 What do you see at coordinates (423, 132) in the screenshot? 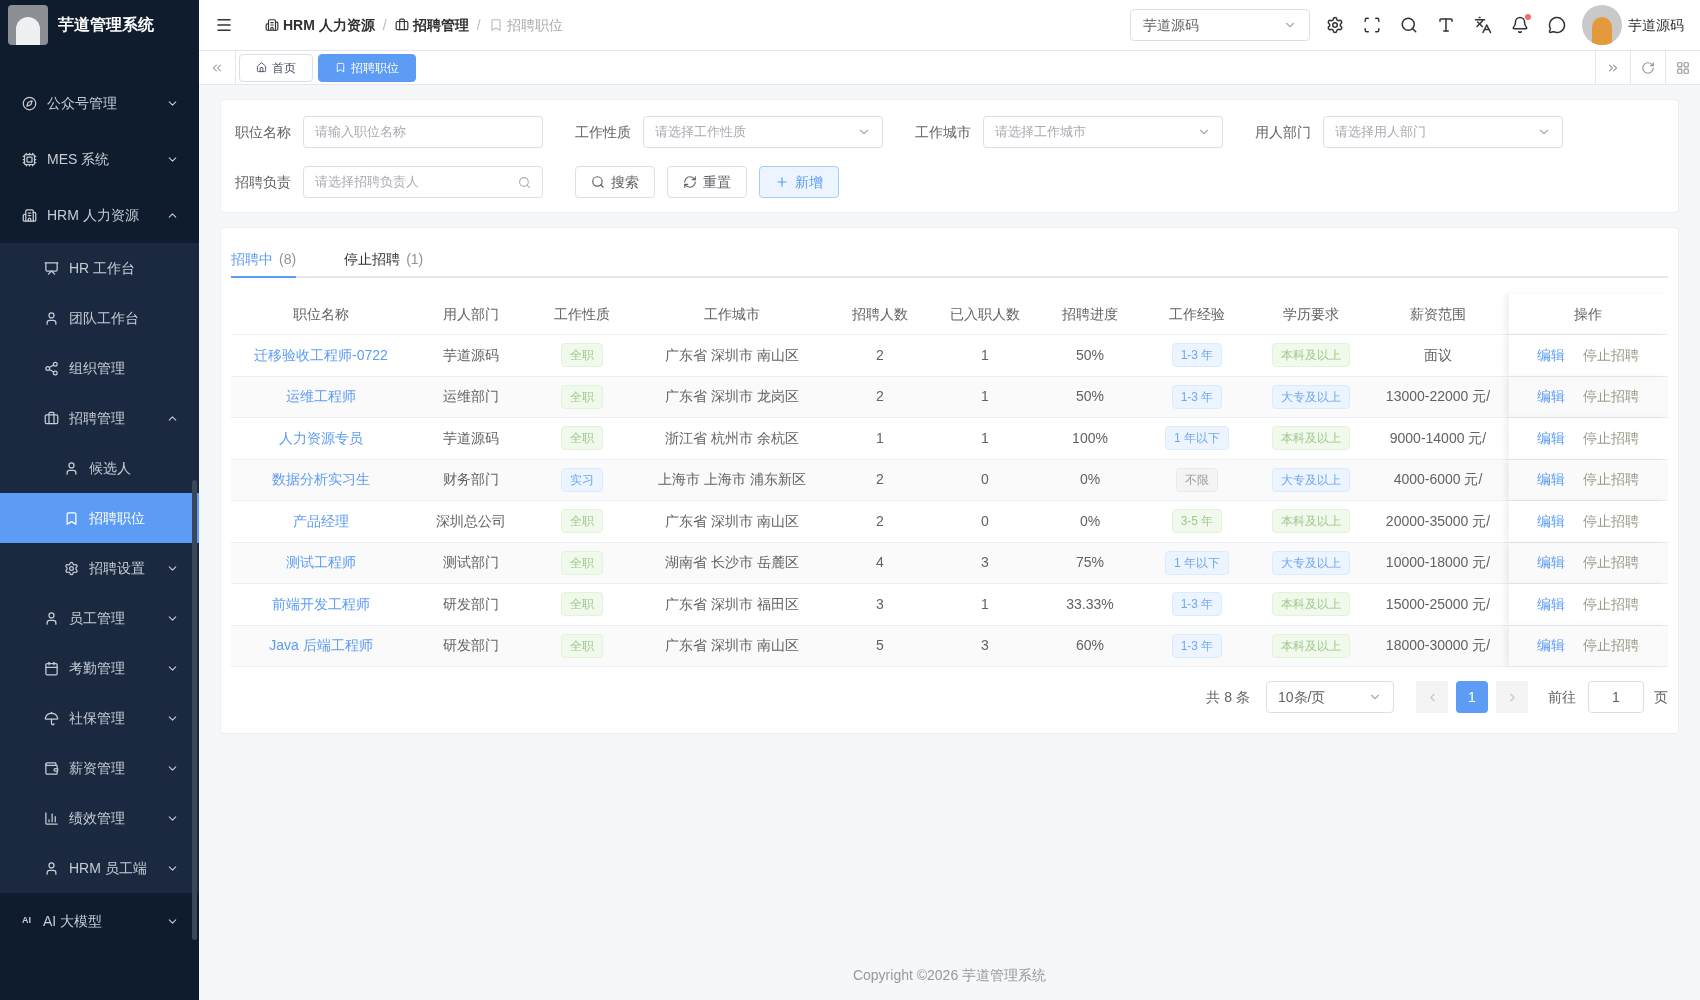
I see `input-field: 请输入职位名称` at bounding box center [423, 132].